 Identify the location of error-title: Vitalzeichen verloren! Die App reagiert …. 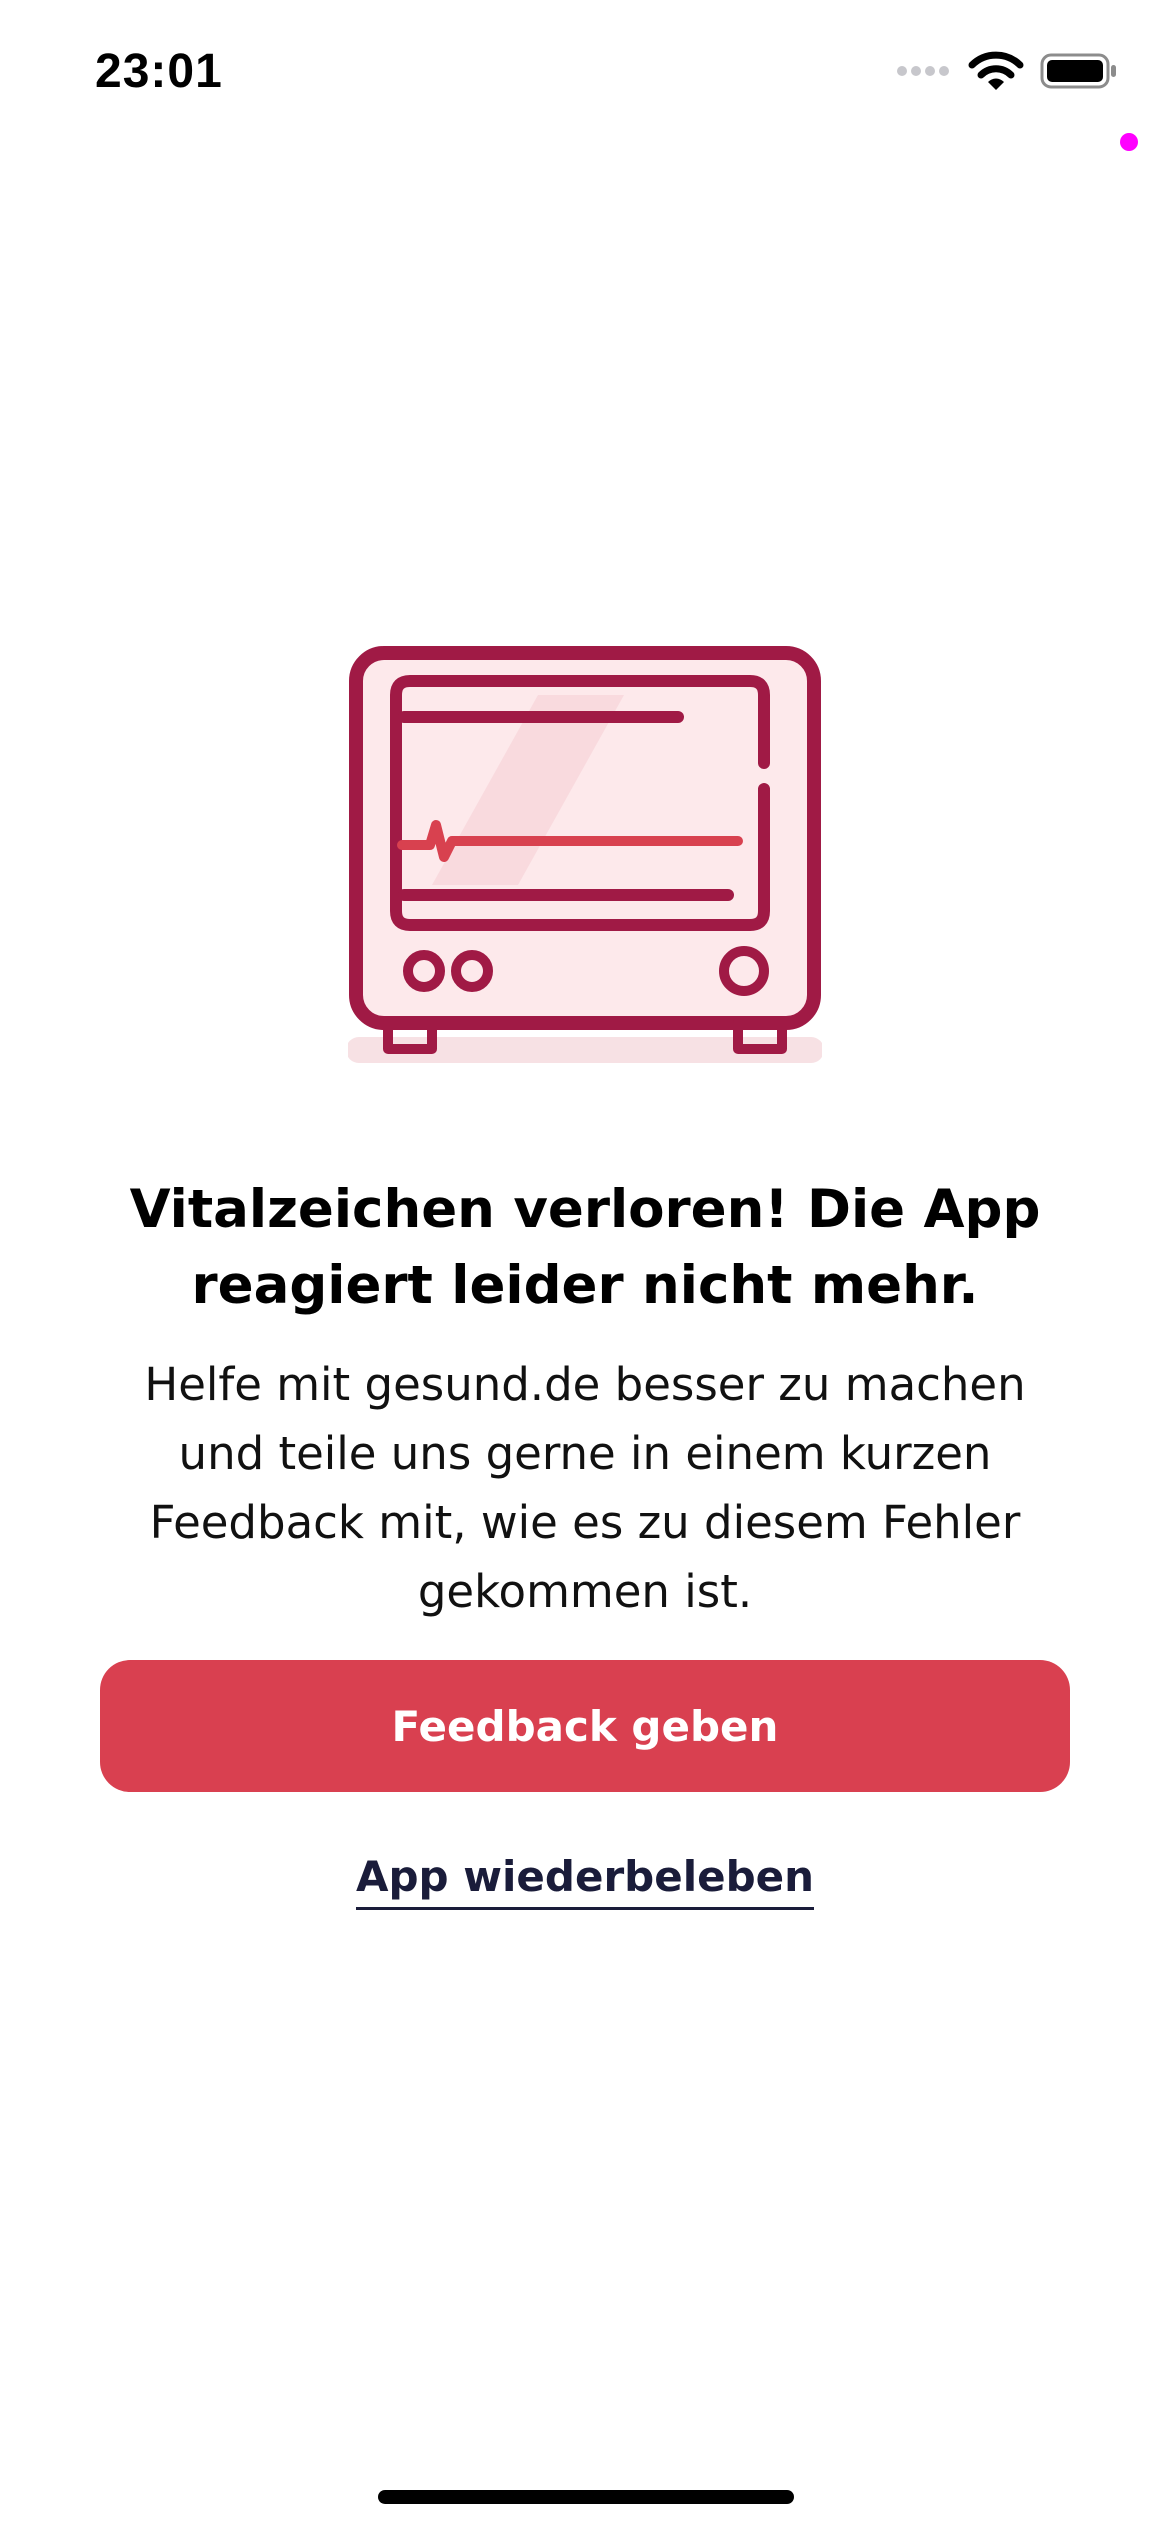
(585, 1247).